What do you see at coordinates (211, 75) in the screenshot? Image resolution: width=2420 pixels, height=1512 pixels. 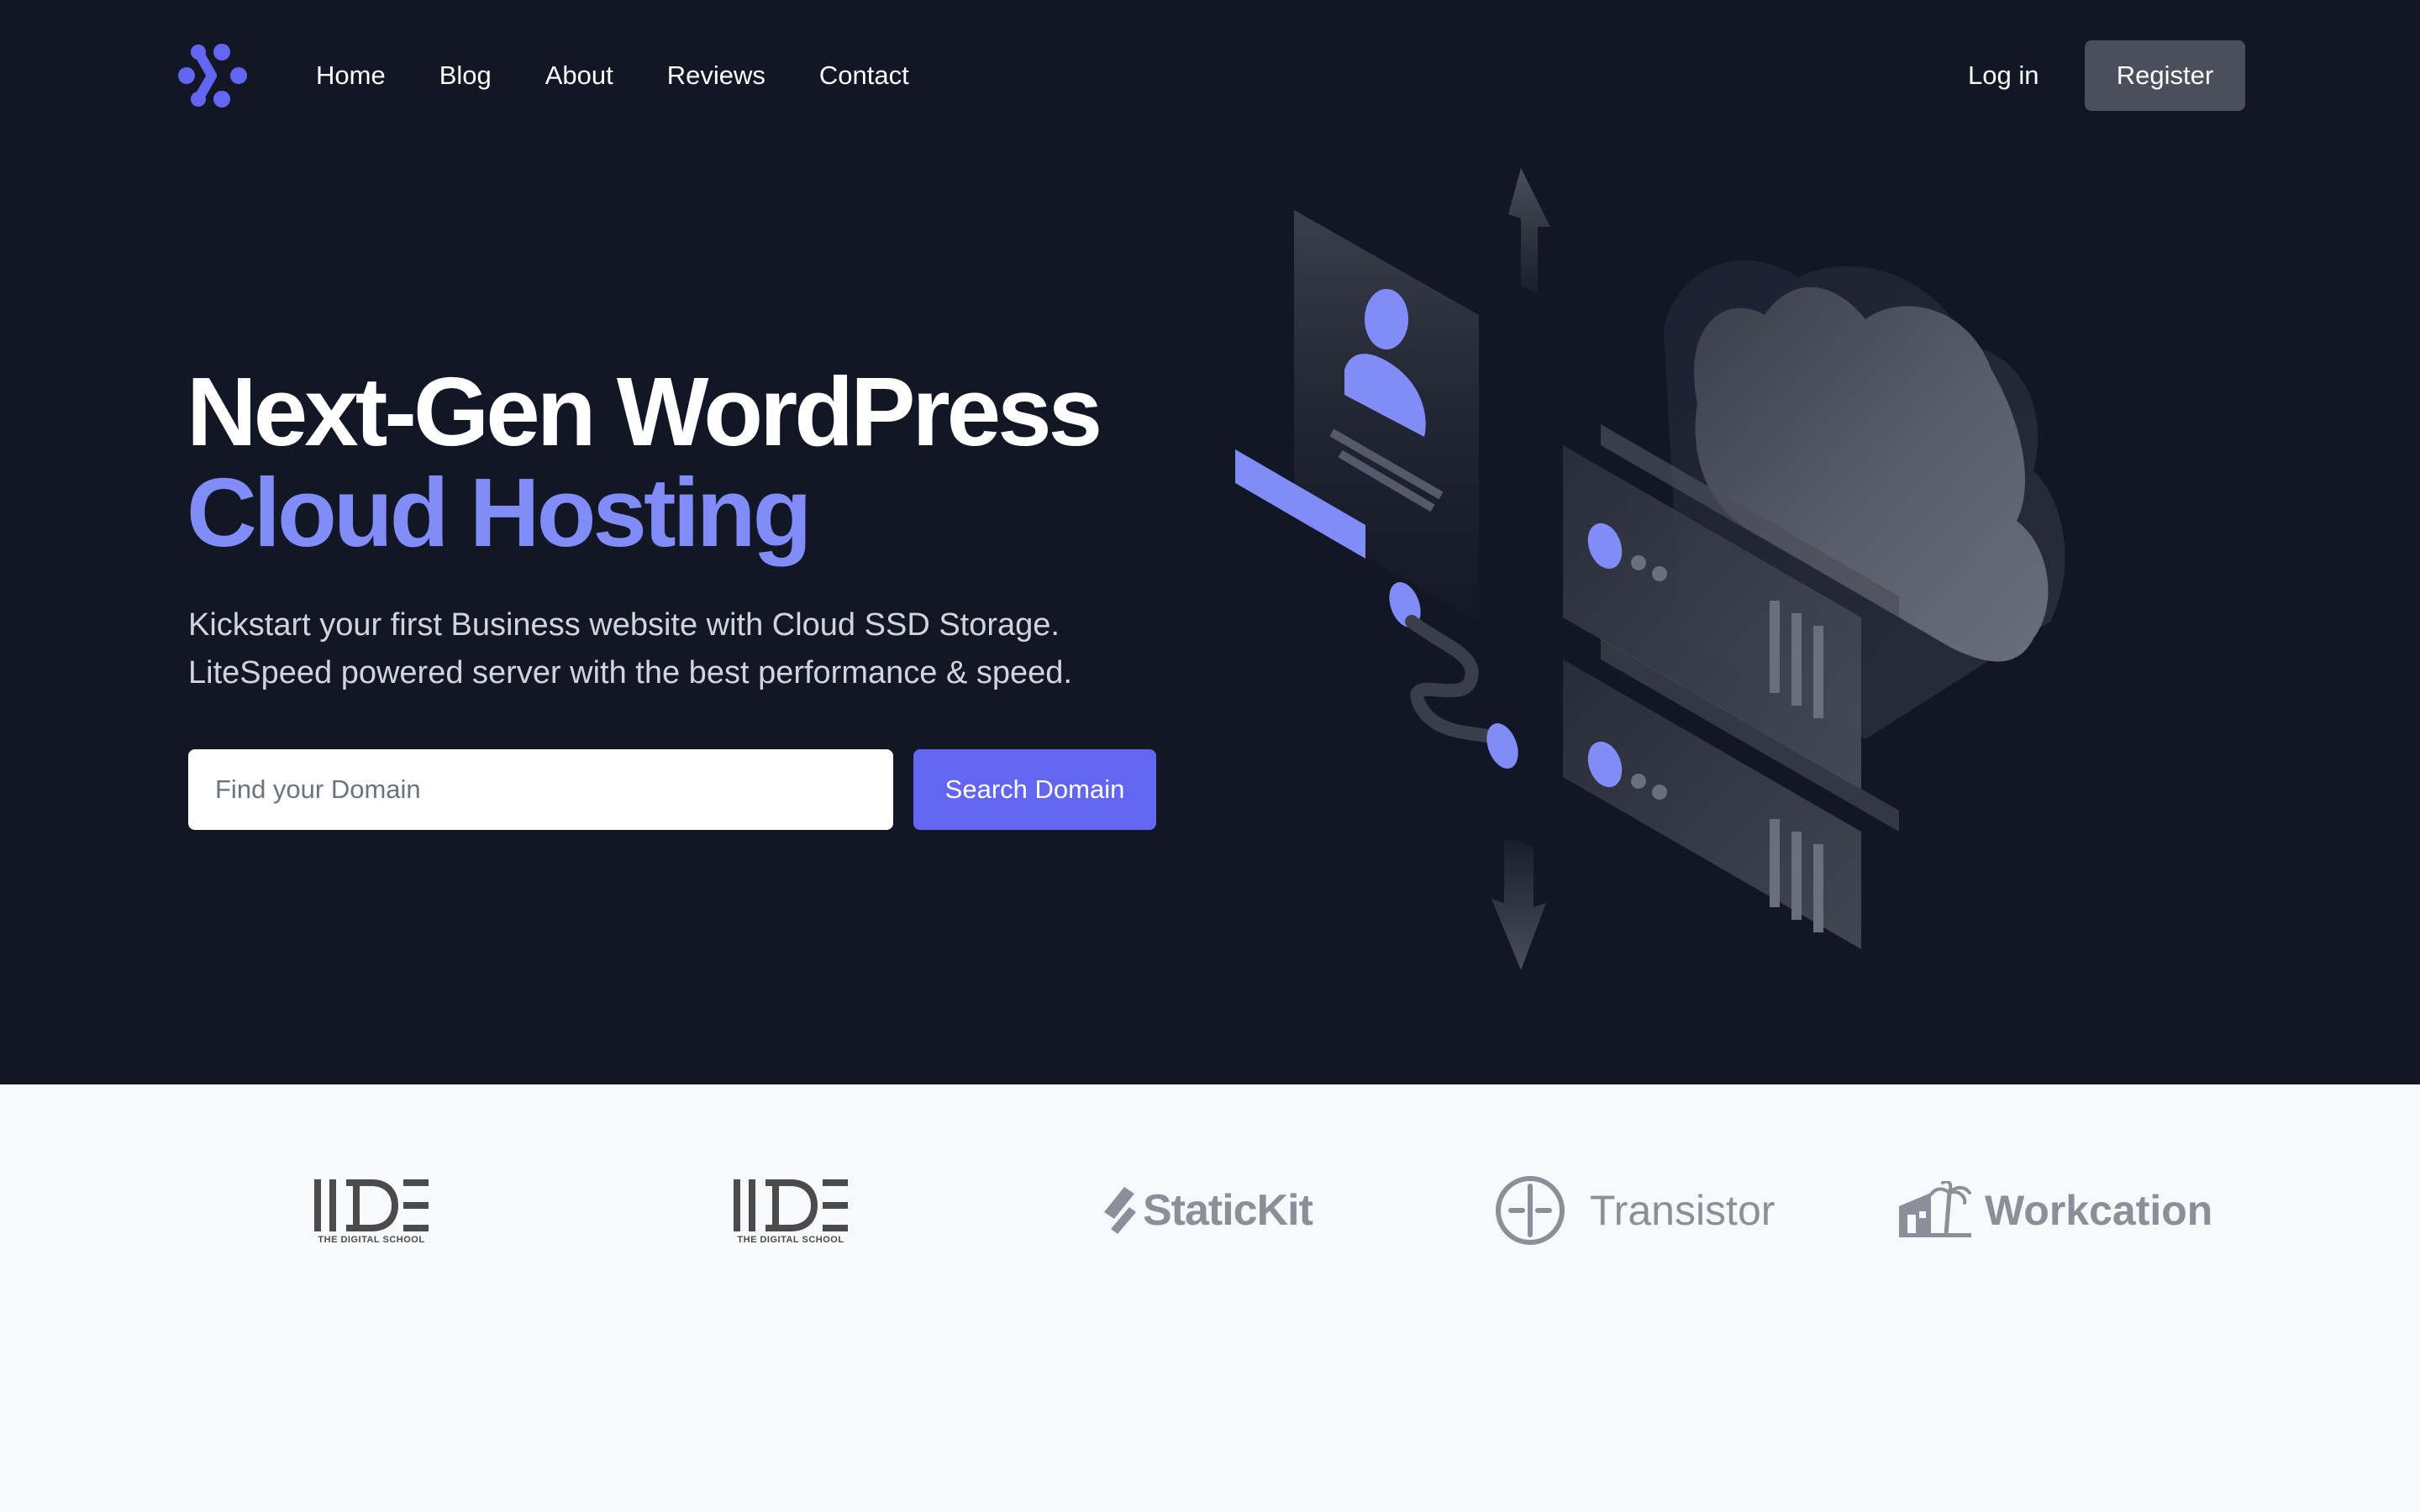 I see `brand-logo-icon` at bounding box center [211, 75].